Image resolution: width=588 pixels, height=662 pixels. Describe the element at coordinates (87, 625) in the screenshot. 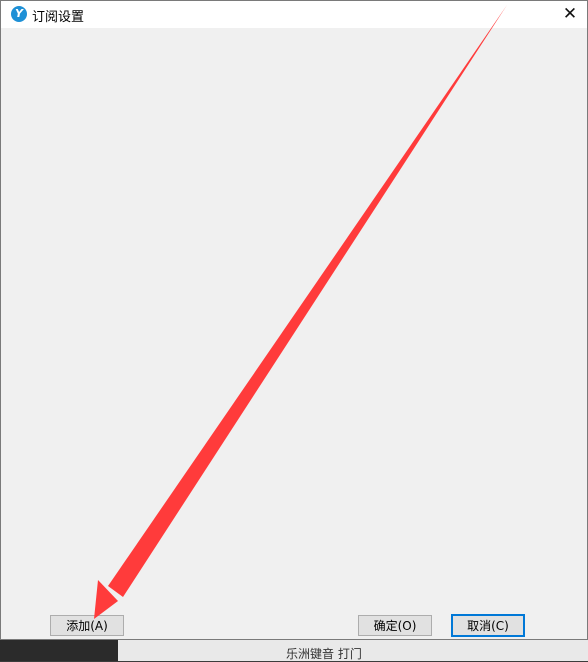

I see `add-button: 添加(A)` at that location.